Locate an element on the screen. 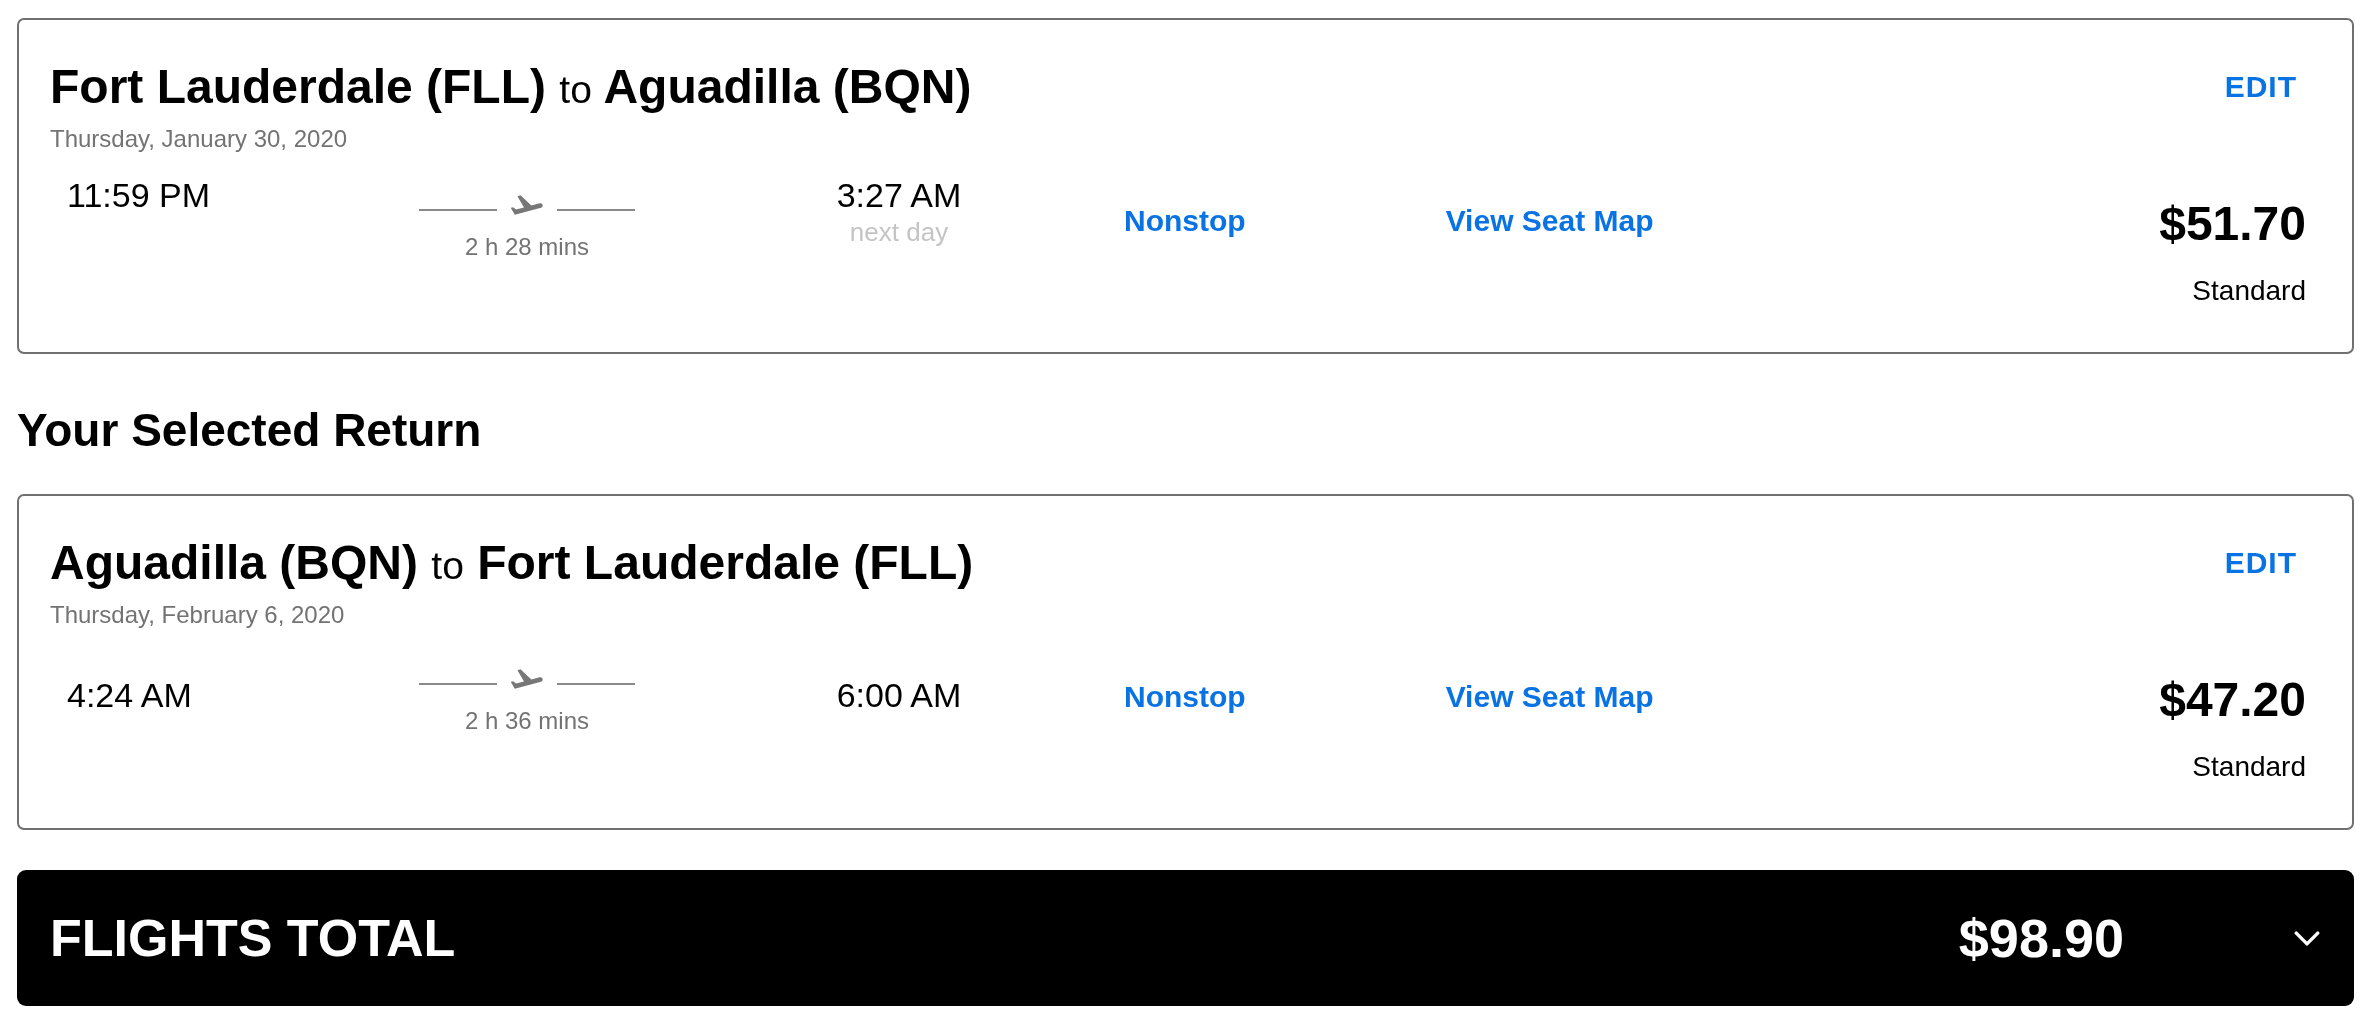  flight-price: $51.70 is located at coordinates (2232, 224).